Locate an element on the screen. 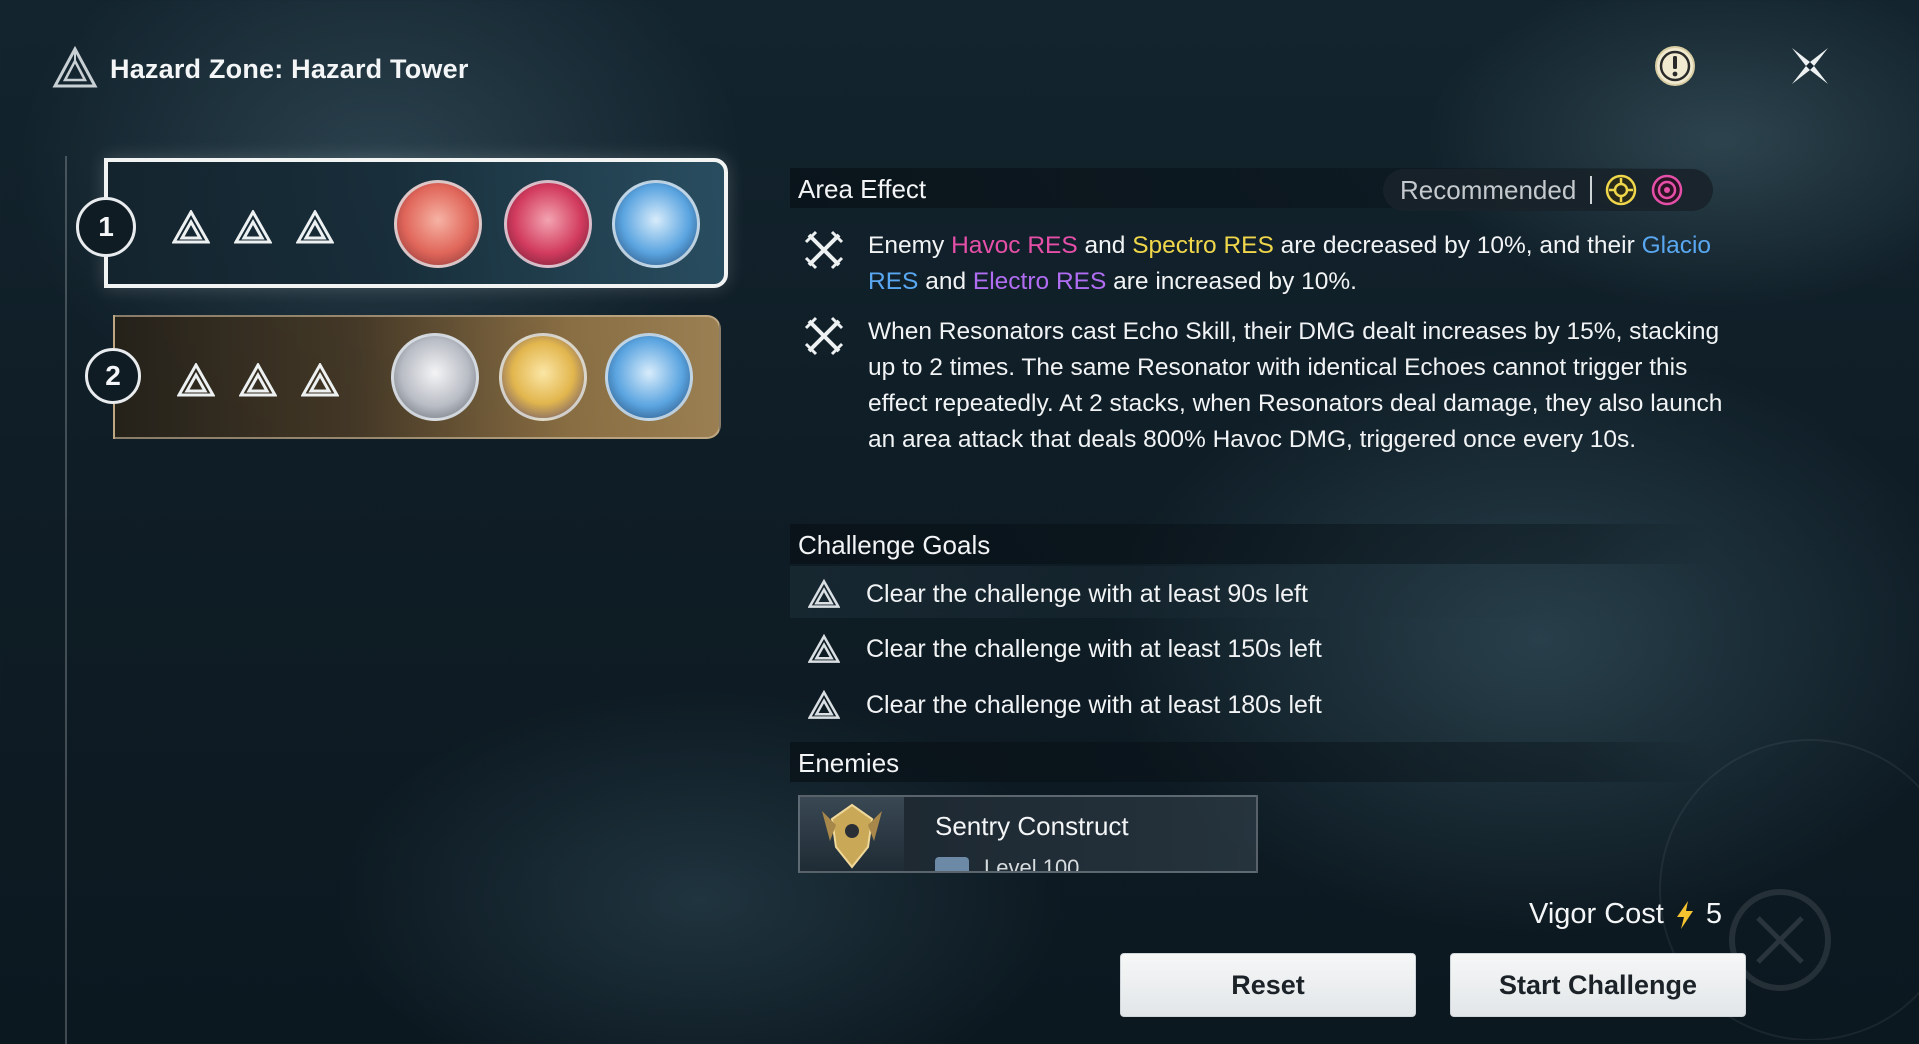 The width and height of the screenshot is (1919, 1044). vigor-label: Vigor Cost is located at coordinates (1596, 914).